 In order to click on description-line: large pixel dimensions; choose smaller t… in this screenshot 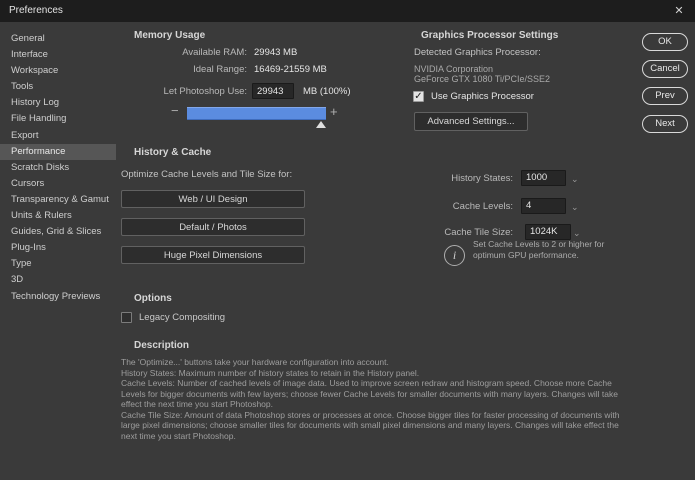, I will do `click(370, 425)`.